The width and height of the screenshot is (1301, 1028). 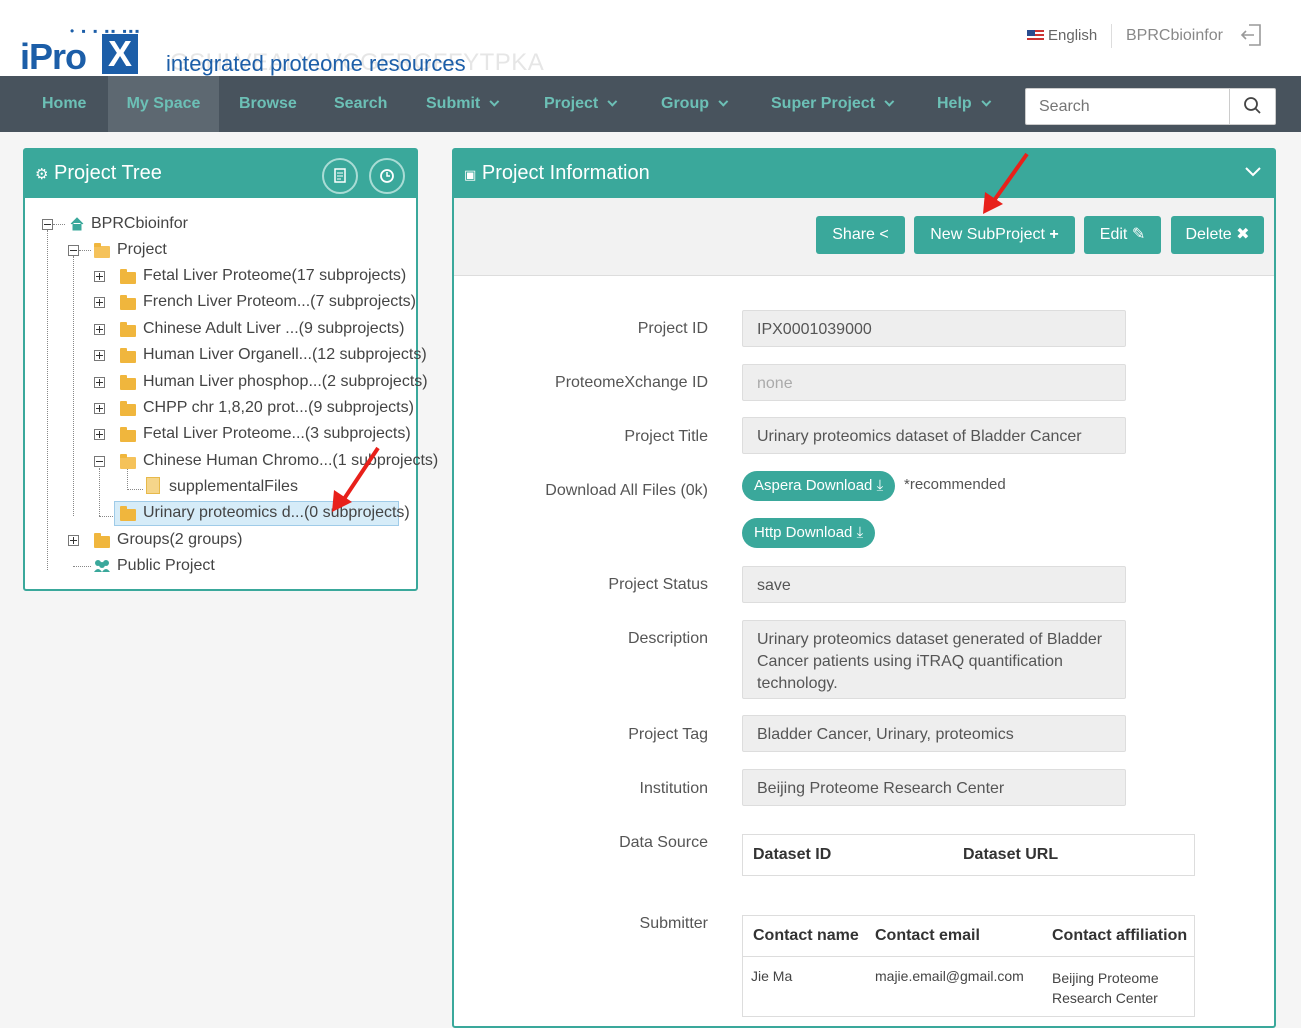 I want to click on data-source-table: Dataset ID Dataset URL, so click(x=968, y=855).